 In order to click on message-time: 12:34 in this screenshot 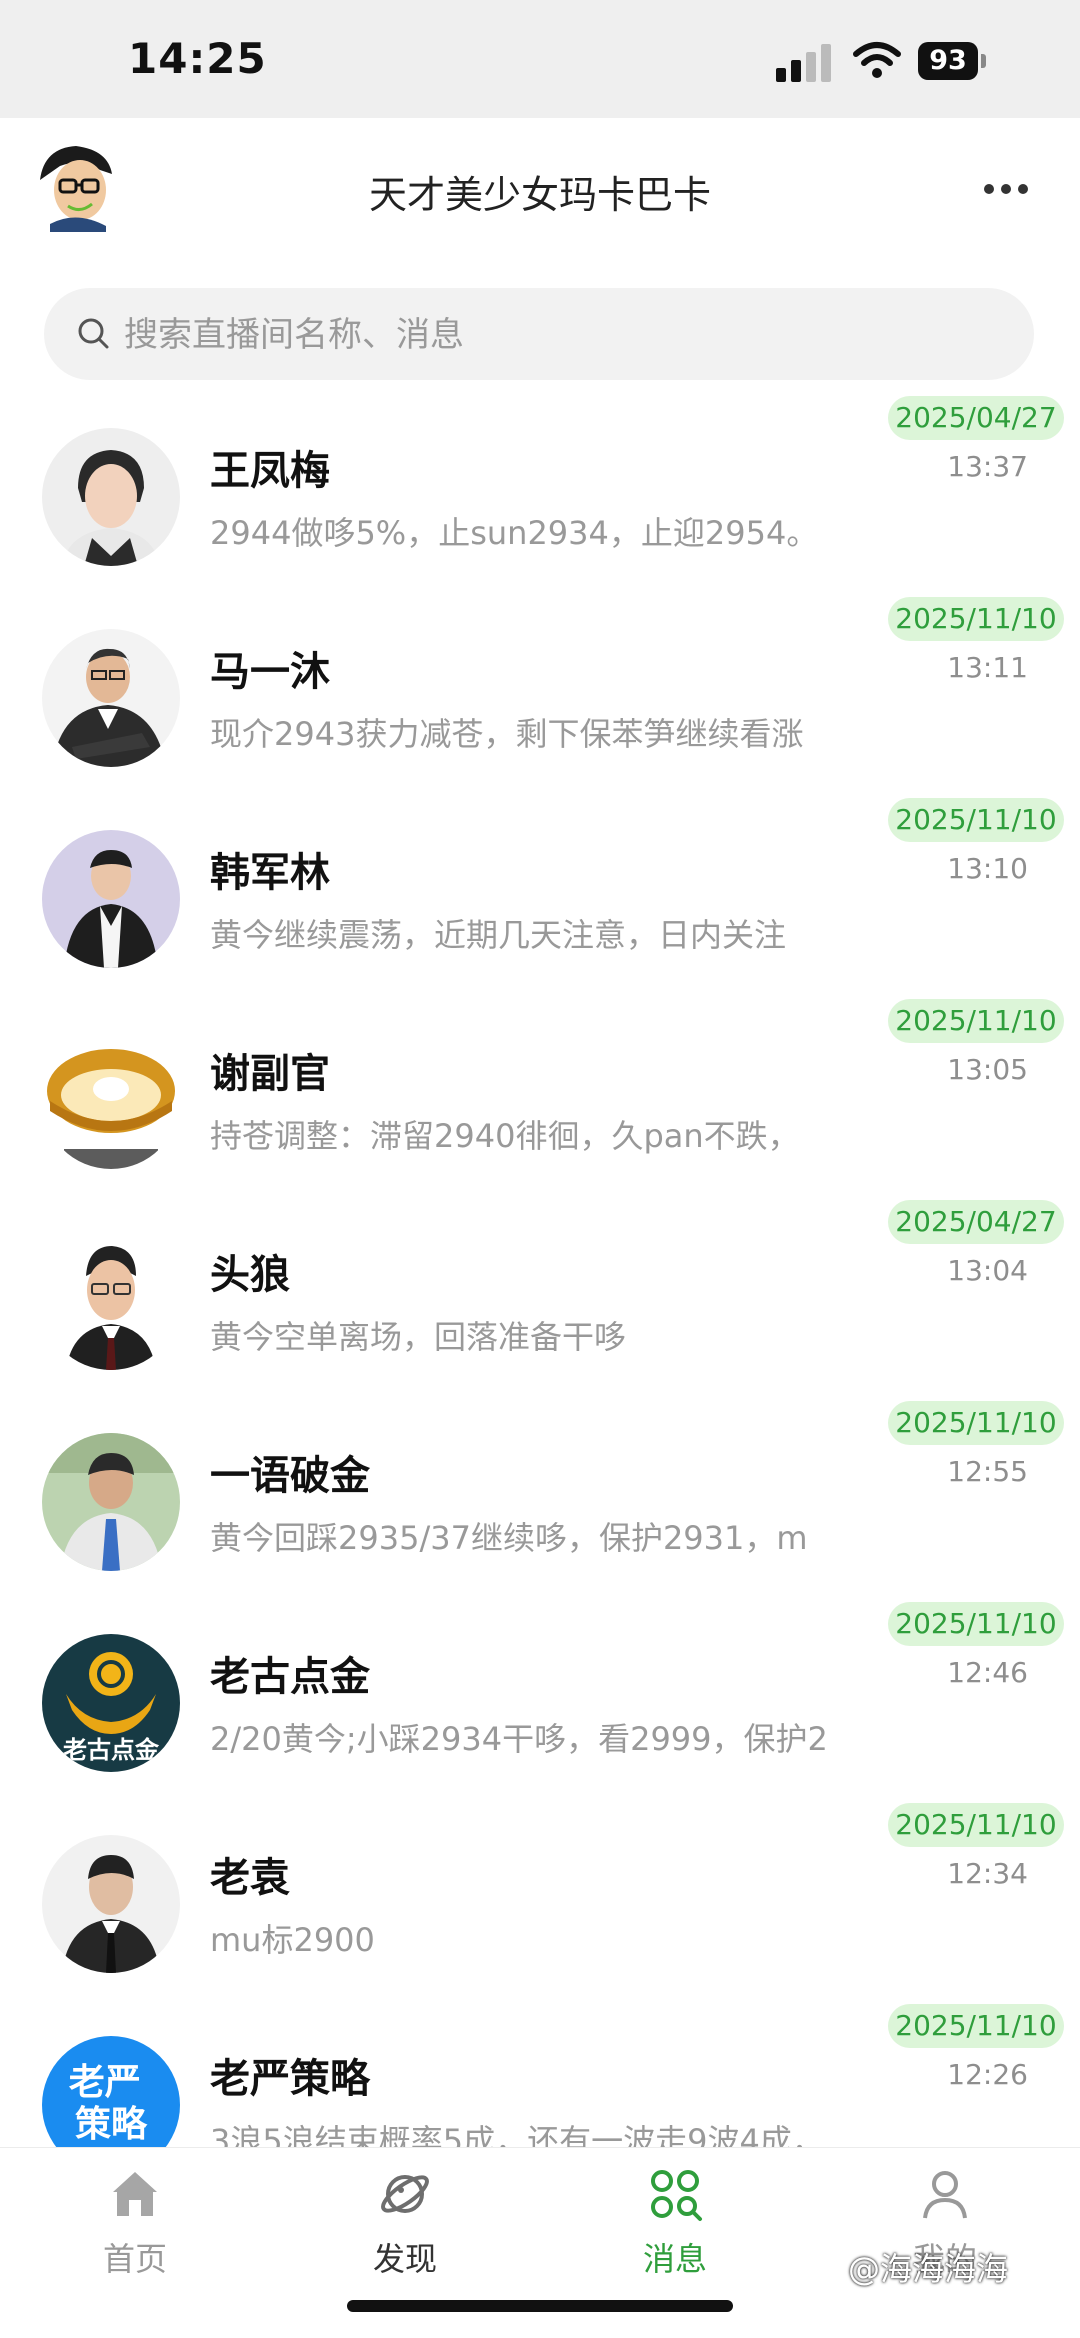, I will do `click(987, 1873)`.